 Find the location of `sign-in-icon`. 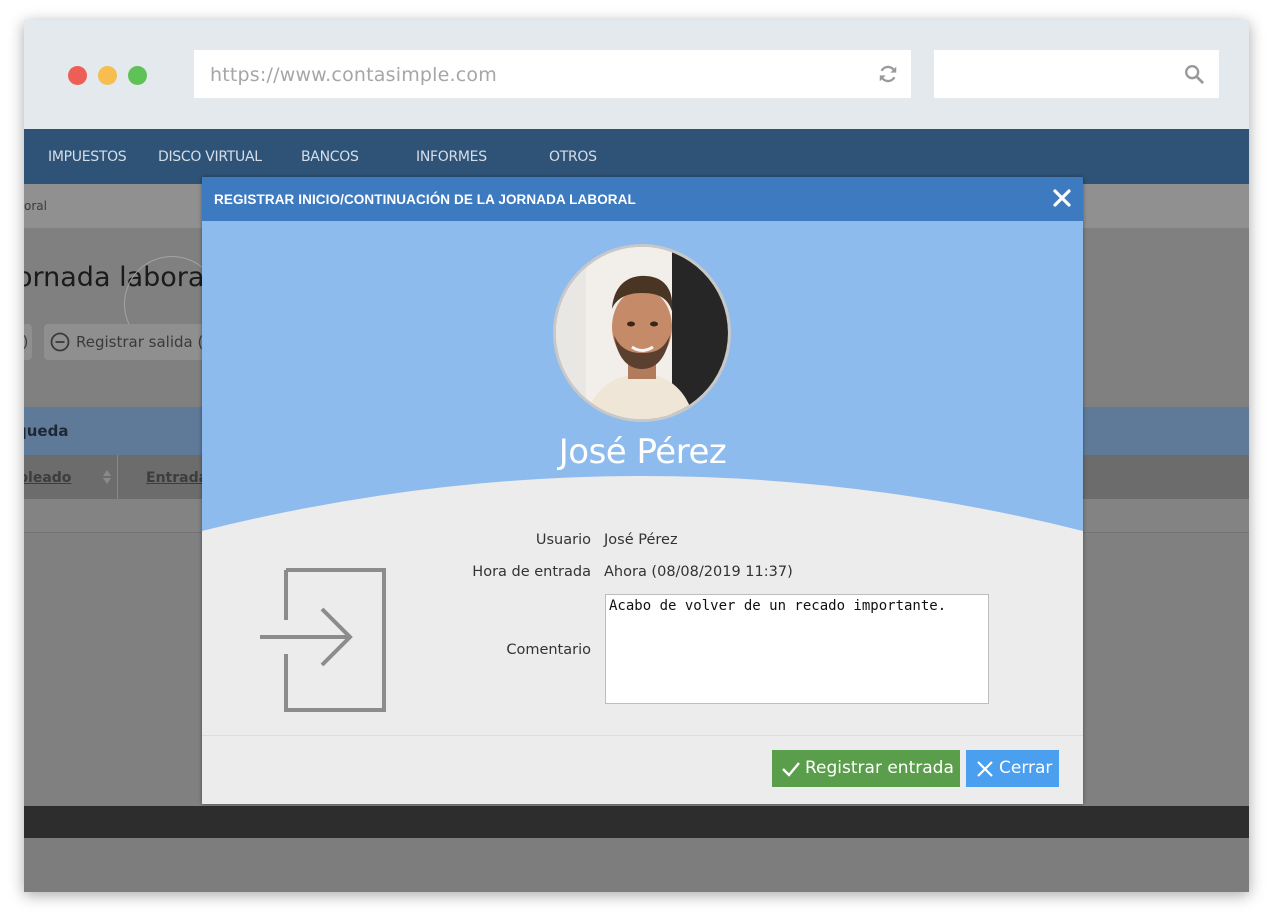

sign-in-icon is located at coordinates (323, 640).